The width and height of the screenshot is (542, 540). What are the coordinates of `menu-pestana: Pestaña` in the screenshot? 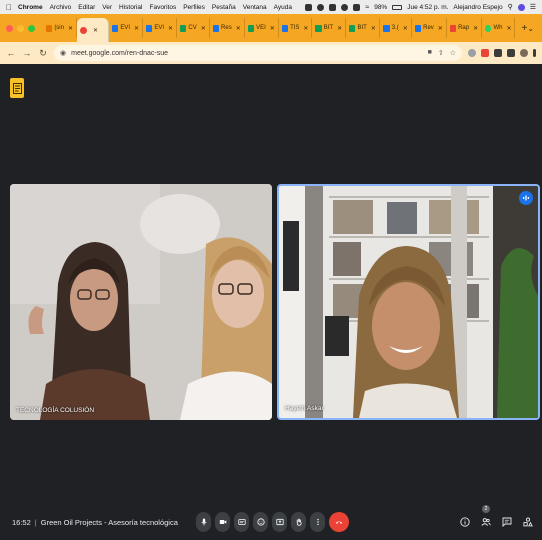 It's located at (224, 7).